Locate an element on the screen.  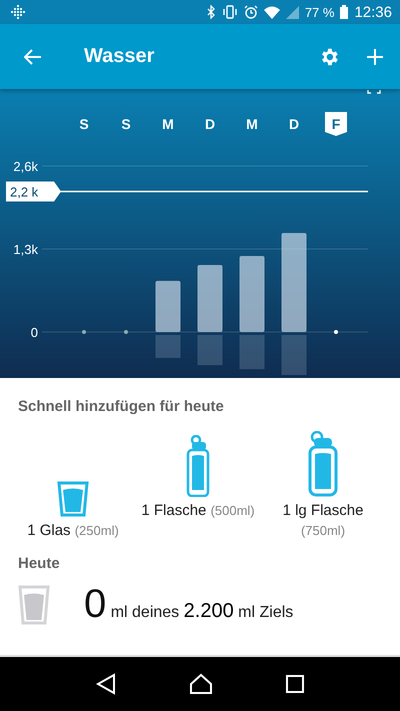
bluetooth-icon is located at coordinates (211, 12).